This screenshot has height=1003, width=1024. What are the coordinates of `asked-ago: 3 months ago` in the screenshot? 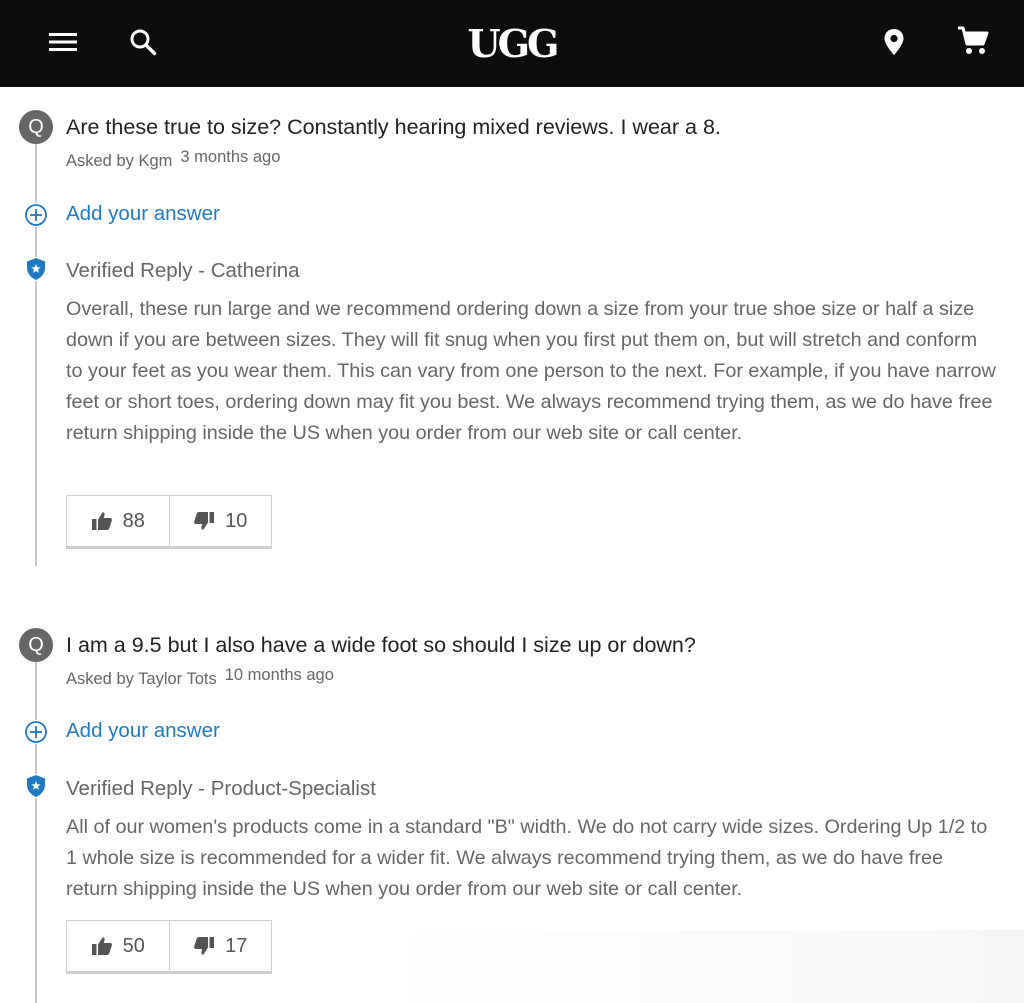 It's located at (230, 157).